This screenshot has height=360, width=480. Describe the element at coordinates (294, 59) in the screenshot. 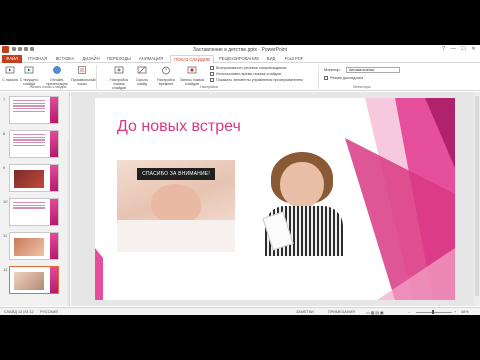

I see `tab-foxit-pdf: Foxit PDF` at that location.